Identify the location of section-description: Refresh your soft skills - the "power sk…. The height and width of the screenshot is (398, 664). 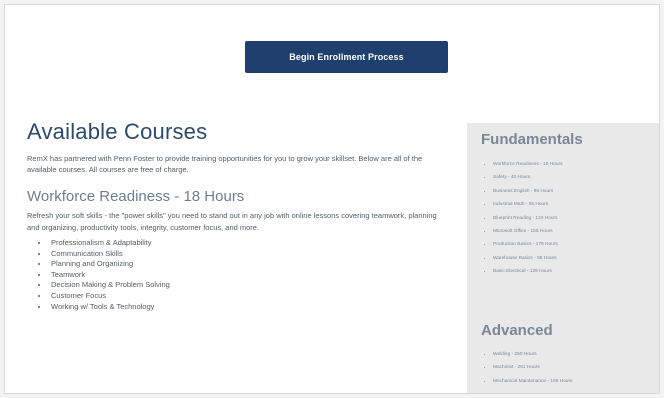
(232, 221).